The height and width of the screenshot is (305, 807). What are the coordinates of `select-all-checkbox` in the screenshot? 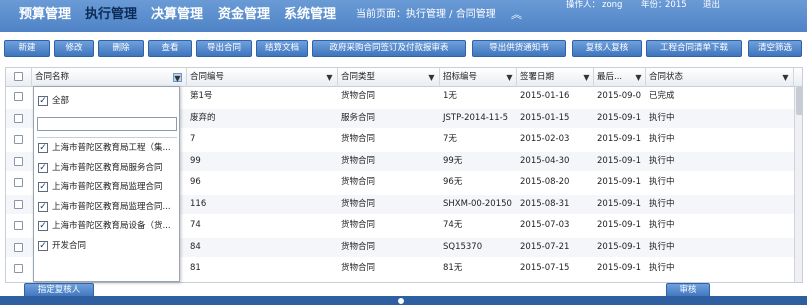 It's located at (18, 76).